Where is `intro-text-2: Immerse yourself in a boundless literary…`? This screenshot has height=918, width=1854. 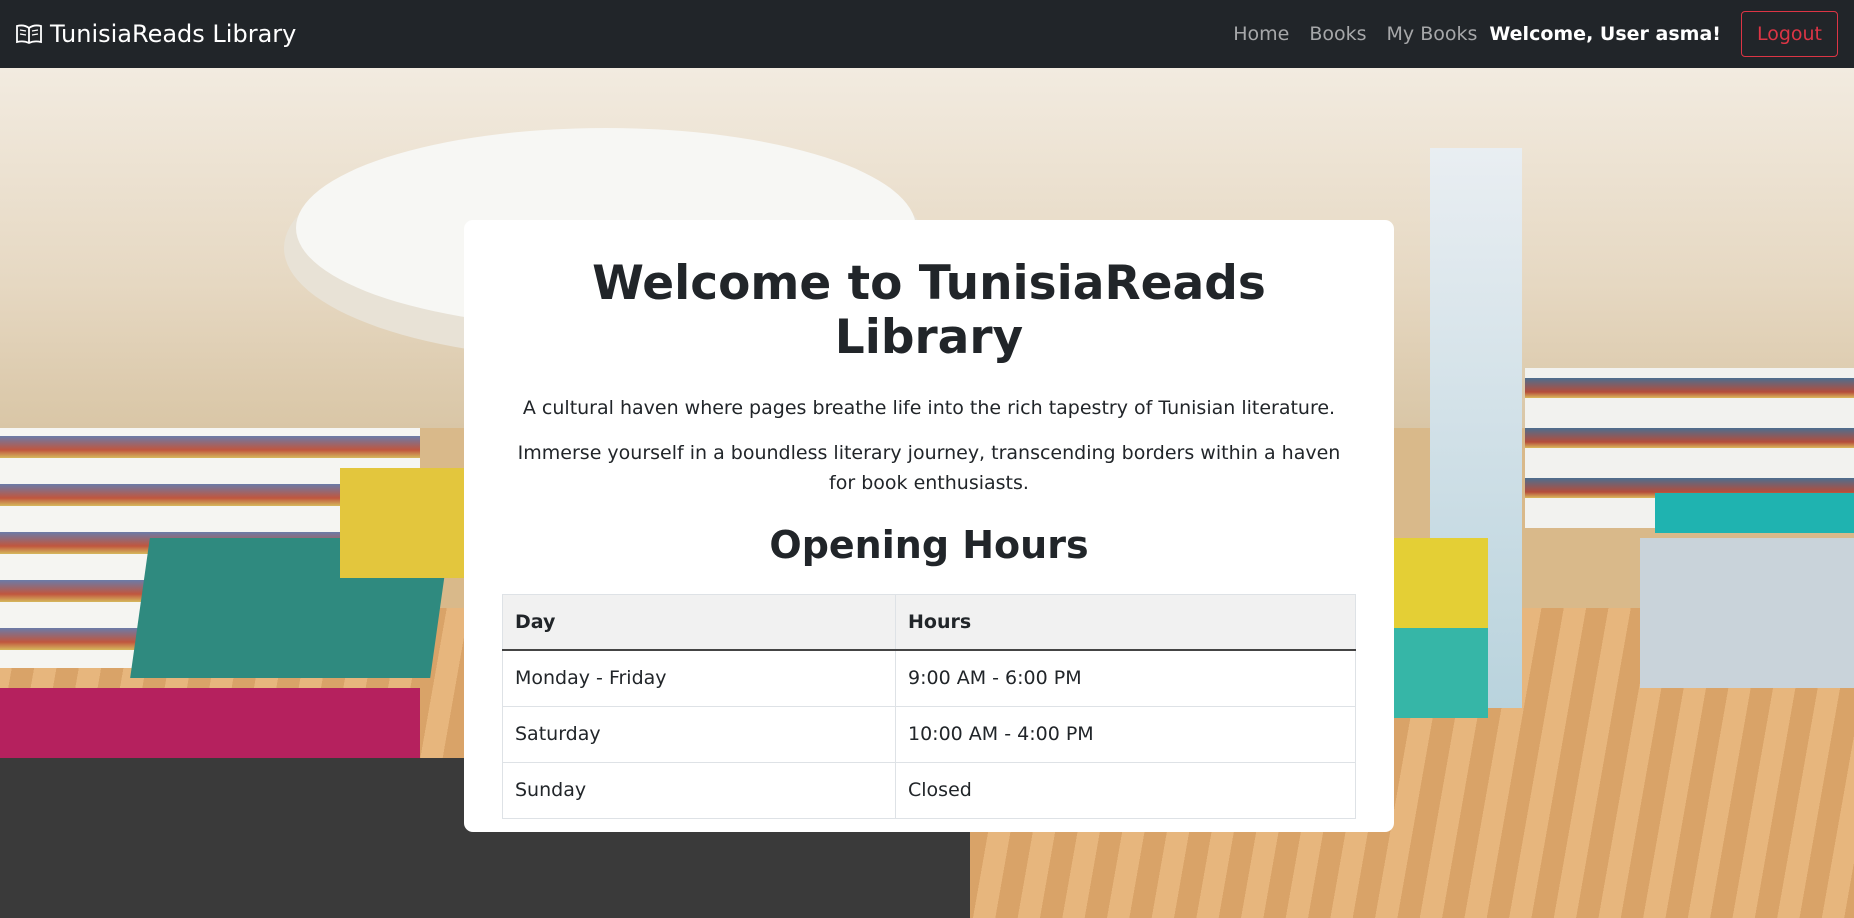
intro-text-2: Immerse yourself in a boundless literary… is located at coordinates (929, 468).